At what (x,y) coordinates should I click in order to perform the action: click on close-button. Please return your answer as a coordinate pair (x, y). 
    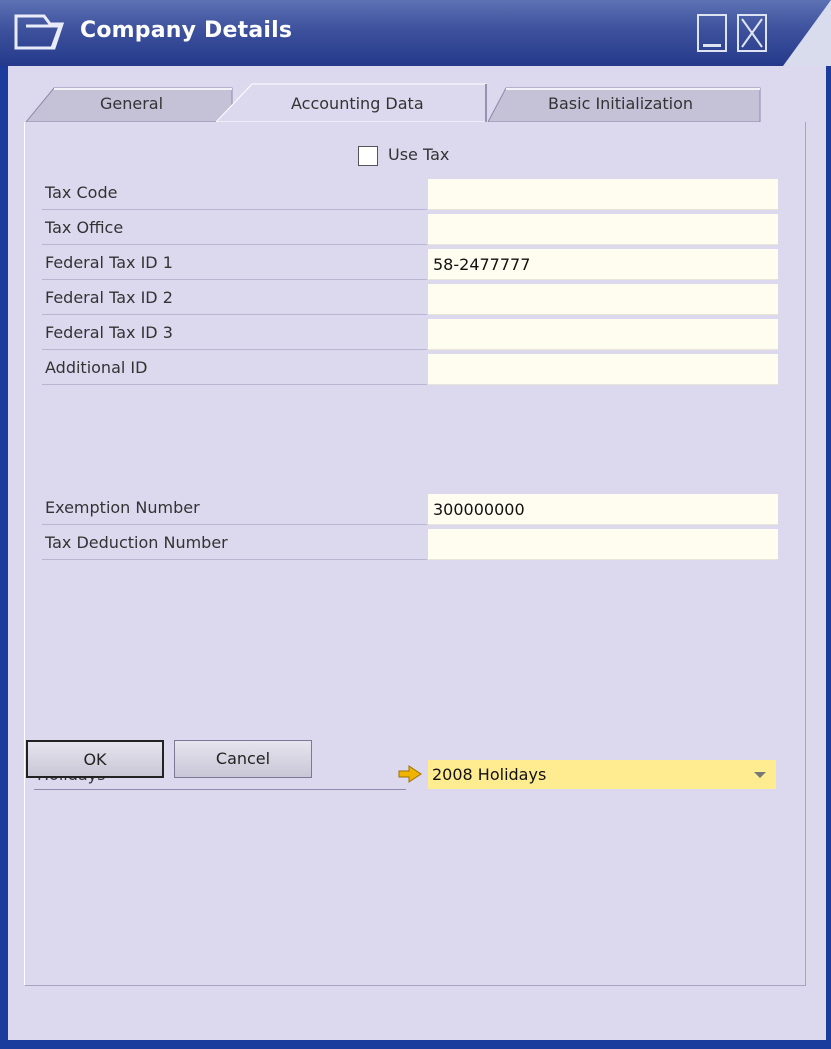
    Looking at the image, I should click on (752, 33).